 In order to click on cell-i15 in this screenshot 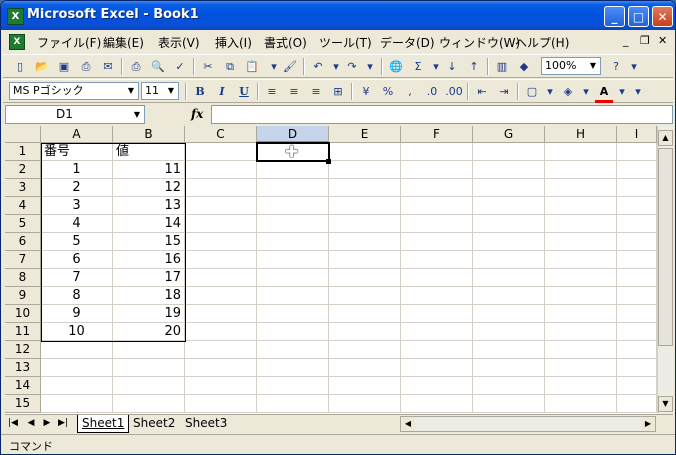, I will do `click(637, 404)`.